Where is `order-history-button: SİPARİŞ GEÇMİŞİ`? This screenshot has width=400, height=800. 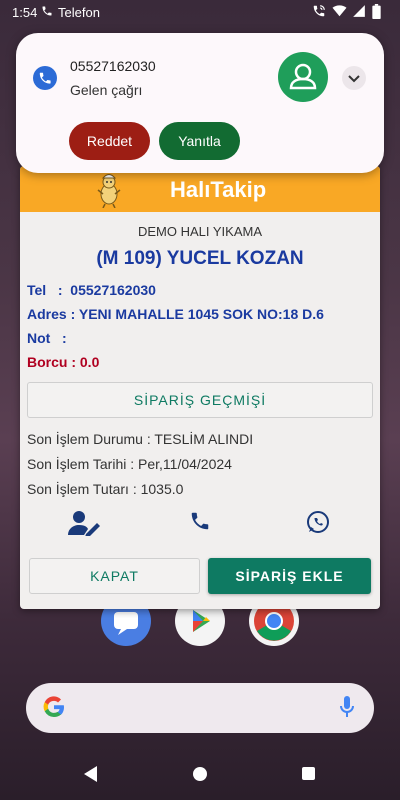
order-history-button: SİPARİŞ GEÇMİŞİ is located at coordinates (200, 400).